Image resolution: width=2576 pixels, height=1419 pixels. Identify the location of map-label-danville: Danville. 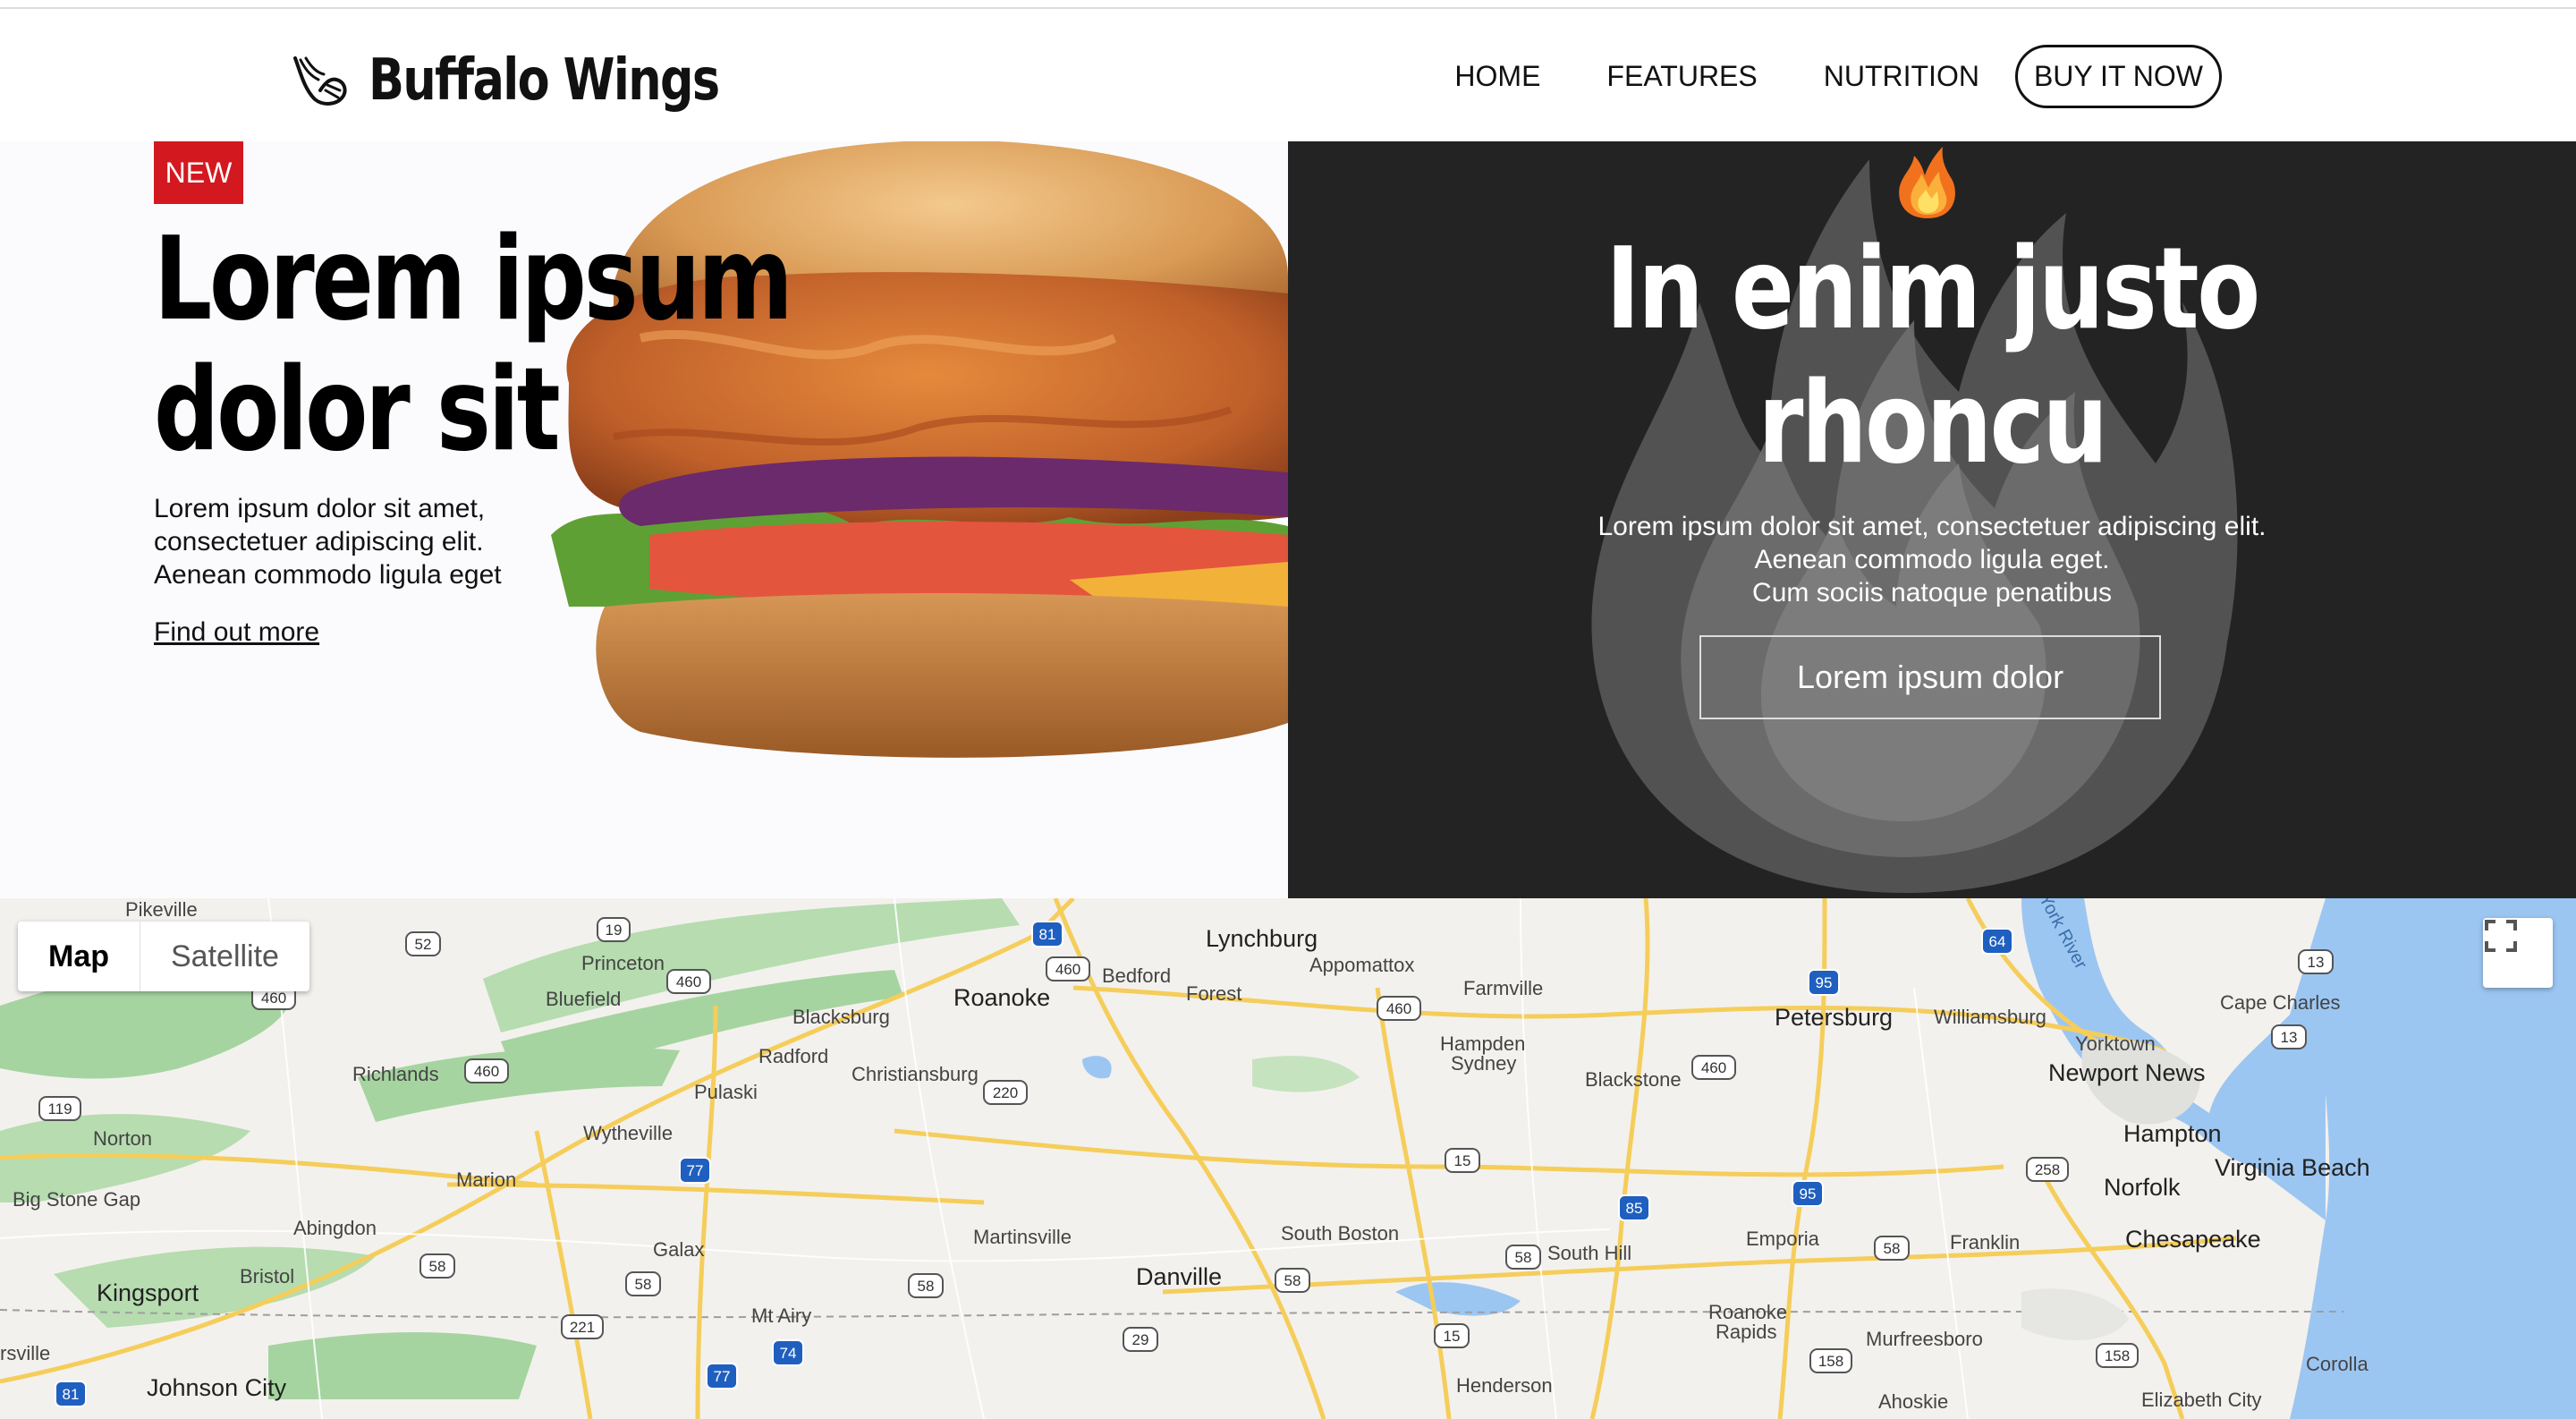
(1179, 1276).